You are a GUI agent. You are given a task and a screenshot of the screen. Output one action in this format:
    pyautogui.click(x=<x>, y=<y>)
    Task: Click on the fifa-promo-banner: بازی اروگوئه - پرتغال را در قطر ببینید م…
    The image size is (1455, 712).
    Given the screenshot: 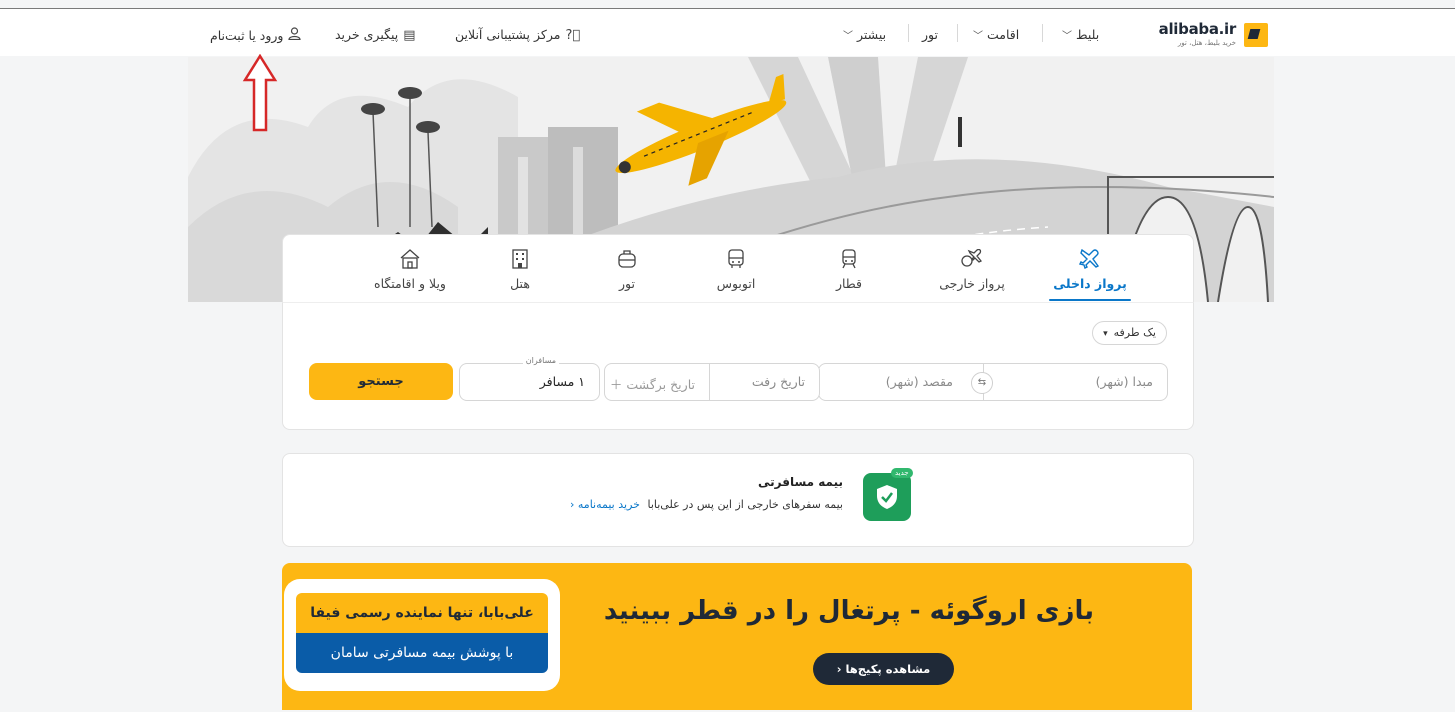 What is the action you would take?
    pyautogui.click(x=737, y=636)
    